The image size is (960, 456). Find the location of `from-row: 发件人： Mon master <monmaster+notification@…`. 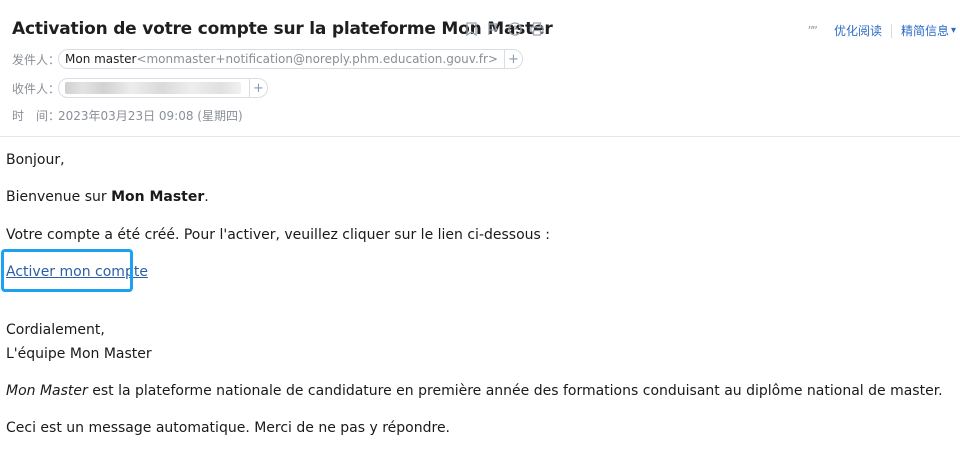

from-row: 发件人： Mon master <monmaster+notification@… is located at coordinates (267, 59).